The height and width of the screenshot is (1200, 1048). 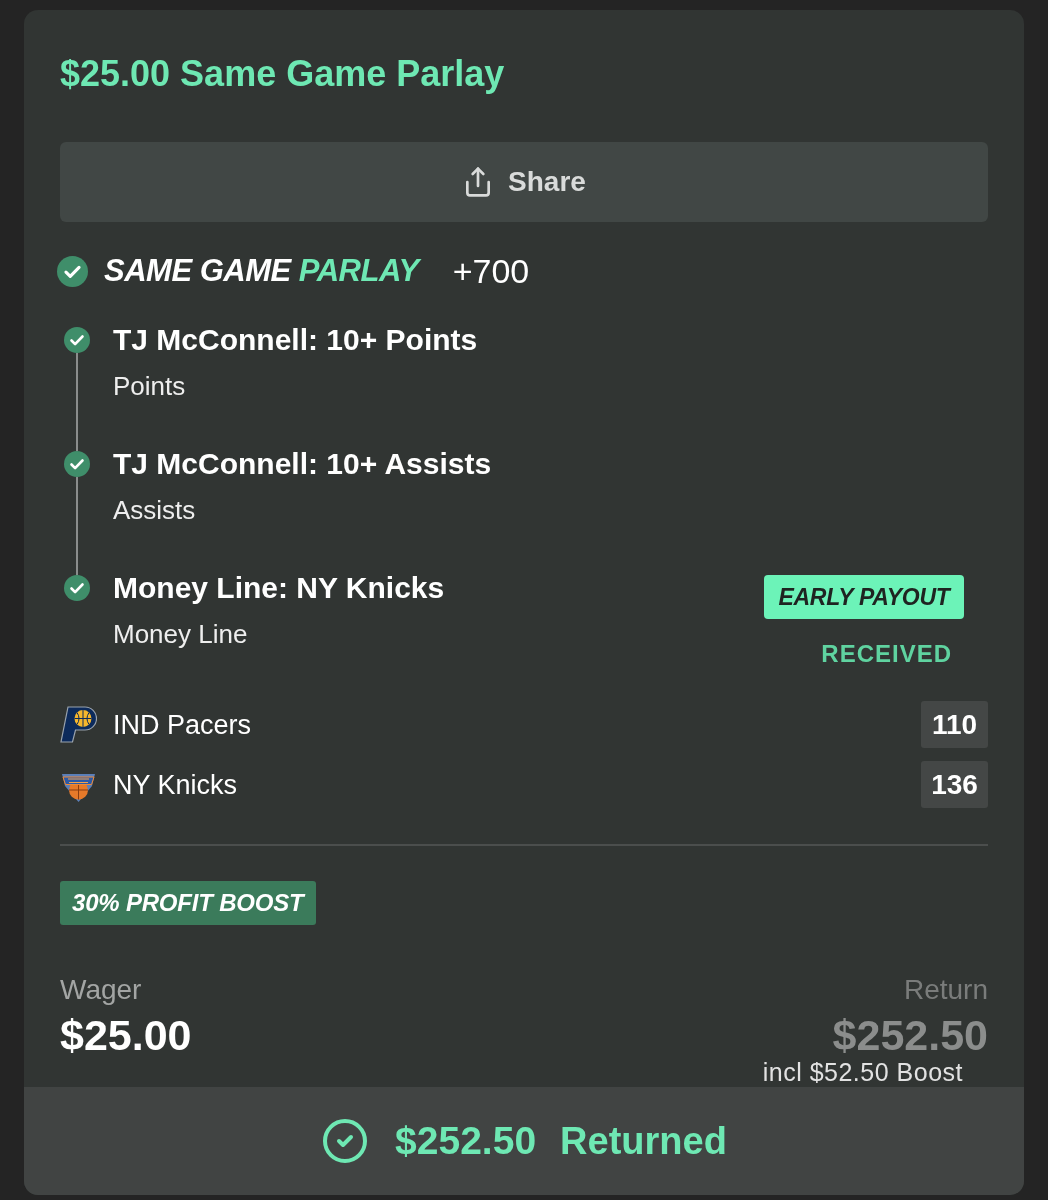 I want to click on p-basketball-logo-icon, so click(x=78, y=724).